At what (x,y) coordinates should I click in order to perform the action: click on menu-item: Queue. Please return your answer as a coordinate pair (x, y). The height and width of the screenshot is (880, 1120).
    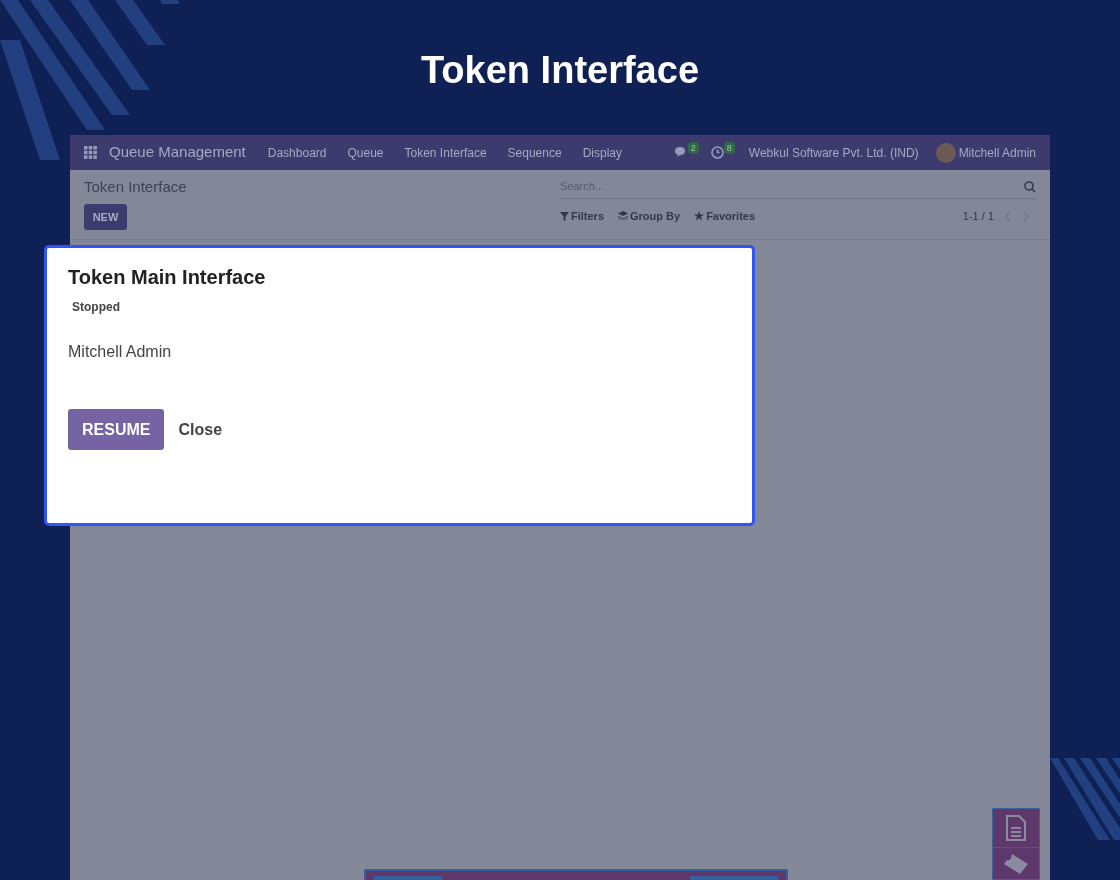
    Looking at the image, I should click on (365, 152).